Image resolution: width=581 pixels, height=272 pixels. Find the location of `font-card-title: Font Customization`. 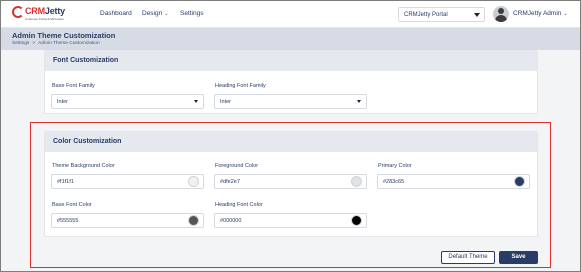

font-card-title: Font Customization is located at coordinates (86, 60).